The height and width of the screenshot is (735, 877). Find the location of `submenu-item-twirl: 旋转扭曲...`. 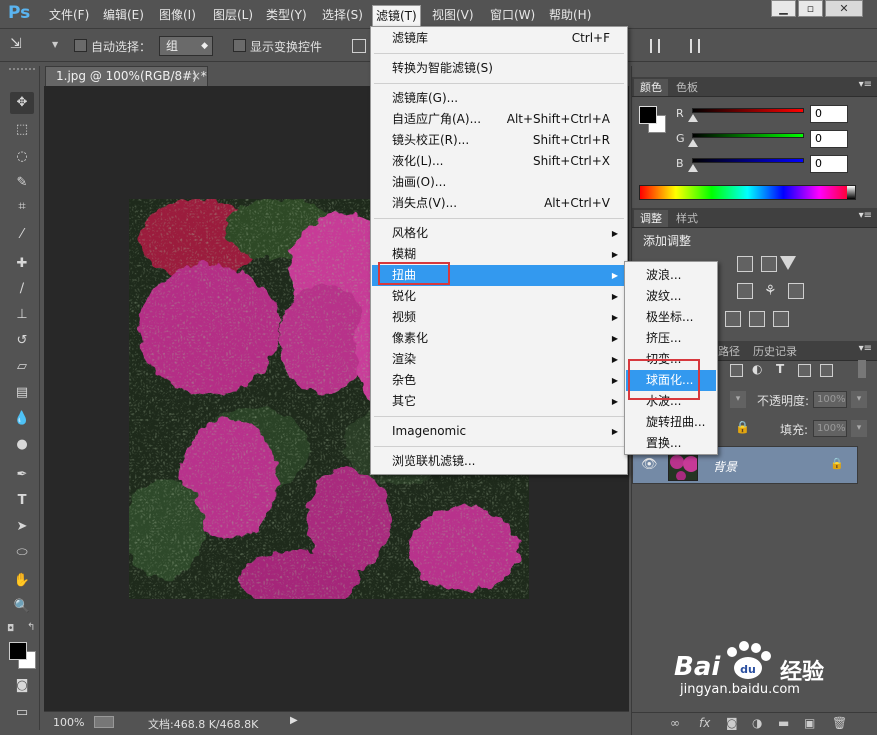

submenu-item-twirl: 旋转扭曲... is located at coordinates (671, 422).